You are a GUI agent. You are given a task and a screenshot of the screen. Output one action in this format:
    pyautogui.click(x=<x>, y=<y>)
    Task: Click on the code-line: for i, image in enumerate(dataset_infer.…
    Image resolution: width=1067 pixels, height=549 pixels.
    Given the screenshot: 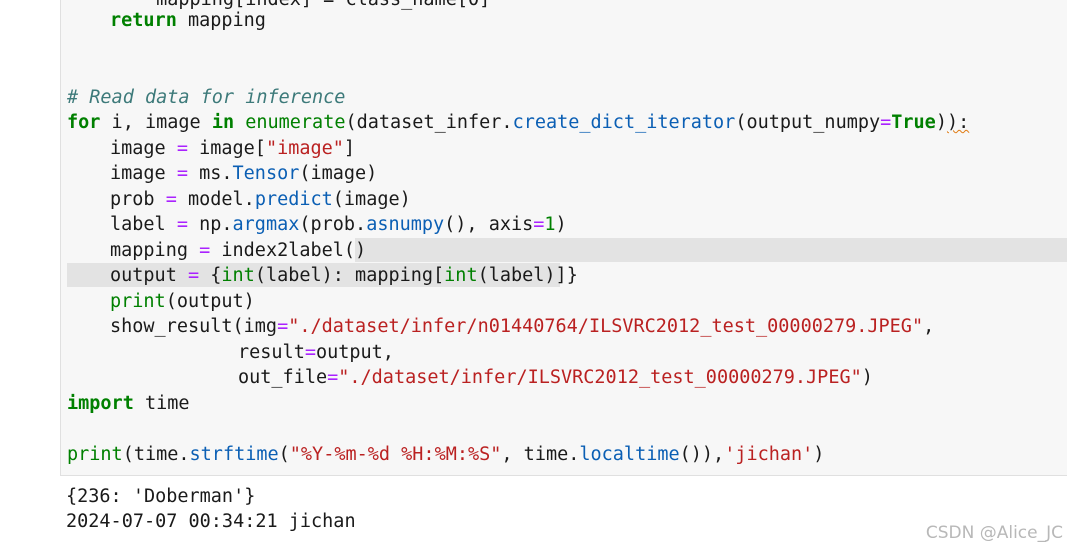 What is the action you would take?
    pyautogui.click(x=518, y=122)
    